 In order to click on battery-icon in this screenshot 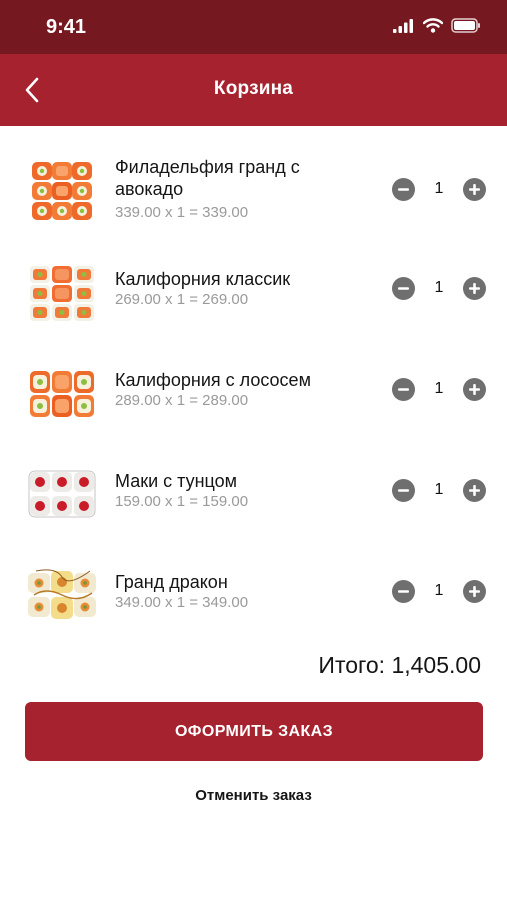, I will do `click(465, 25)`.